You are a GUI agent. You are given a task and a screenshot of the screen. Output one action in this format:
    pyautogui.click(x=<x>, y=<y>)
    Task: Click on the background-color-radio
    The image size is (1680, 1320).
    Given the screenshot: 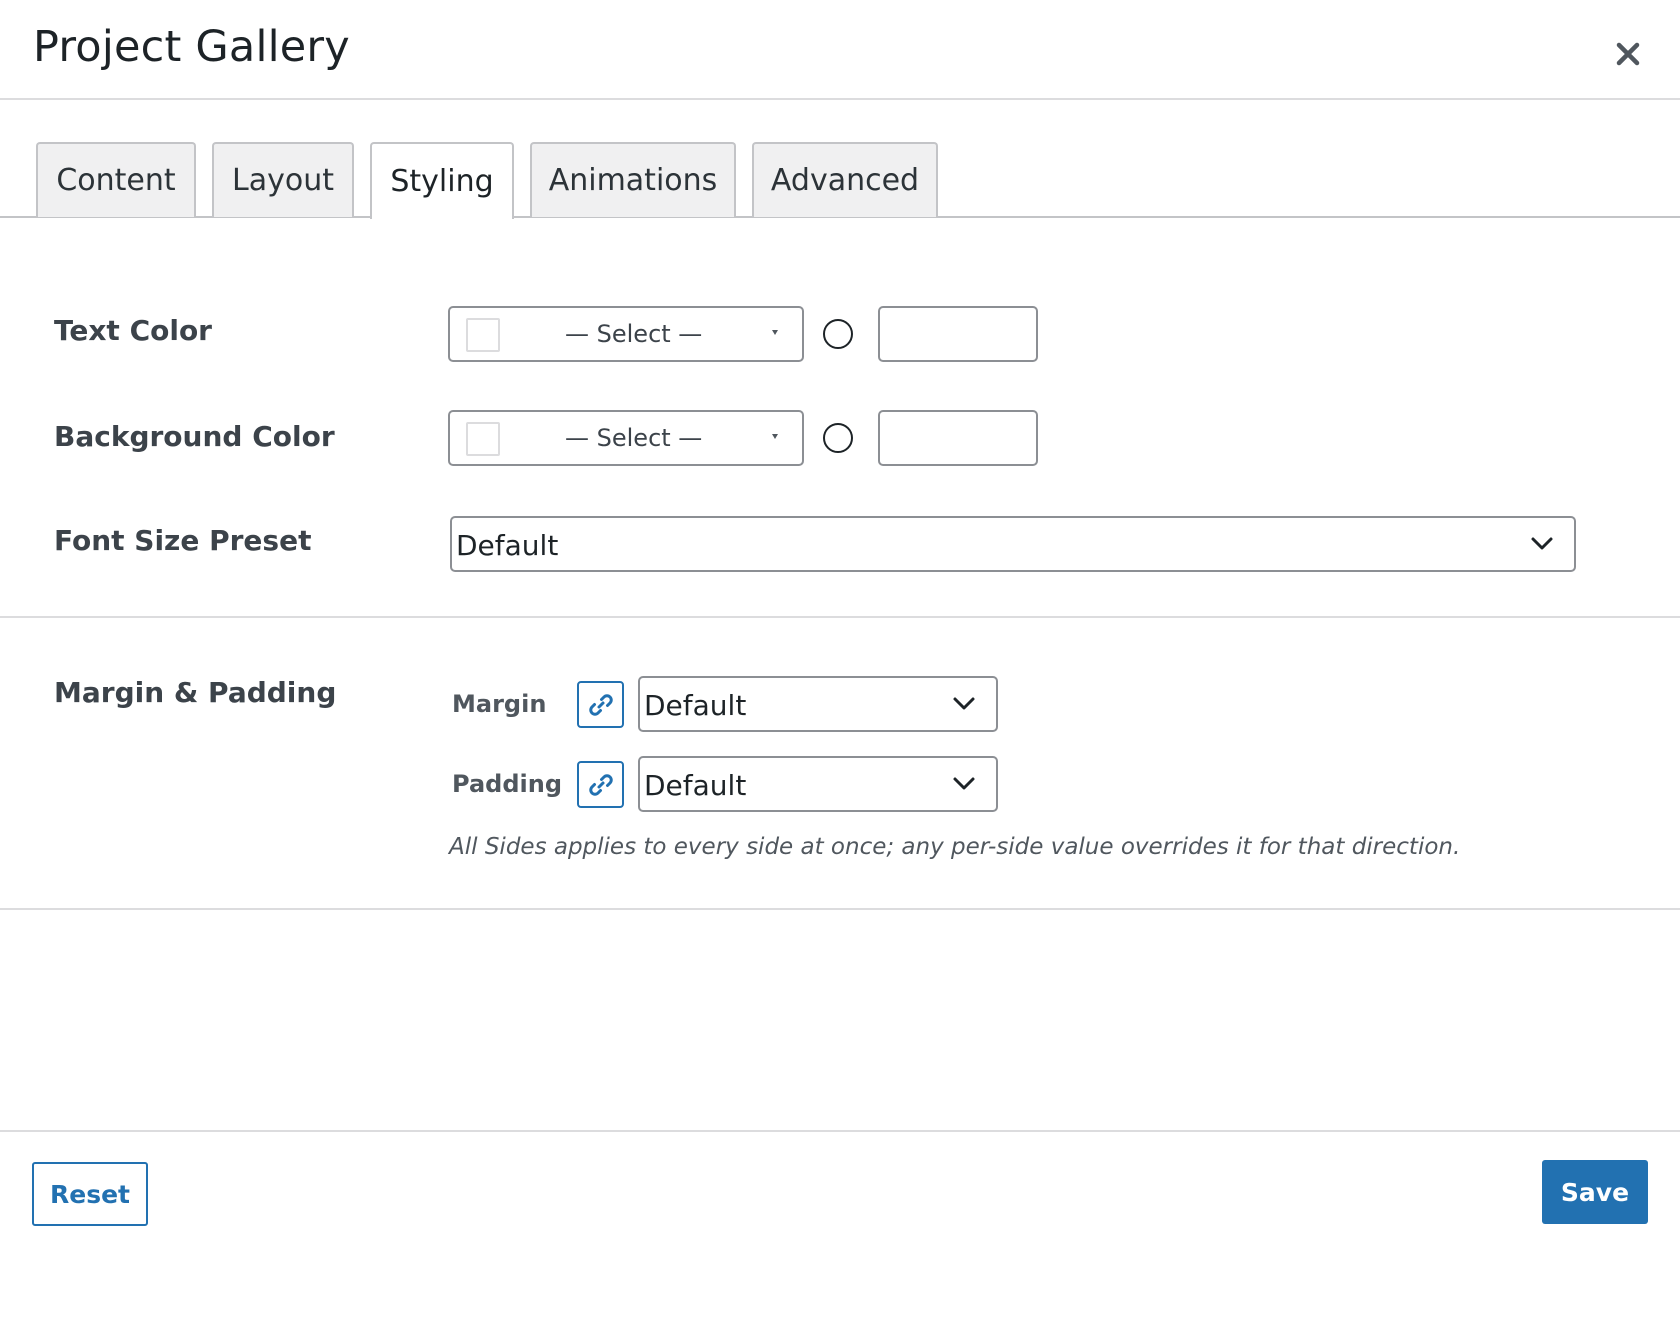 What is the action you would take?
    pyautogui.click(x=838, y=438)
    